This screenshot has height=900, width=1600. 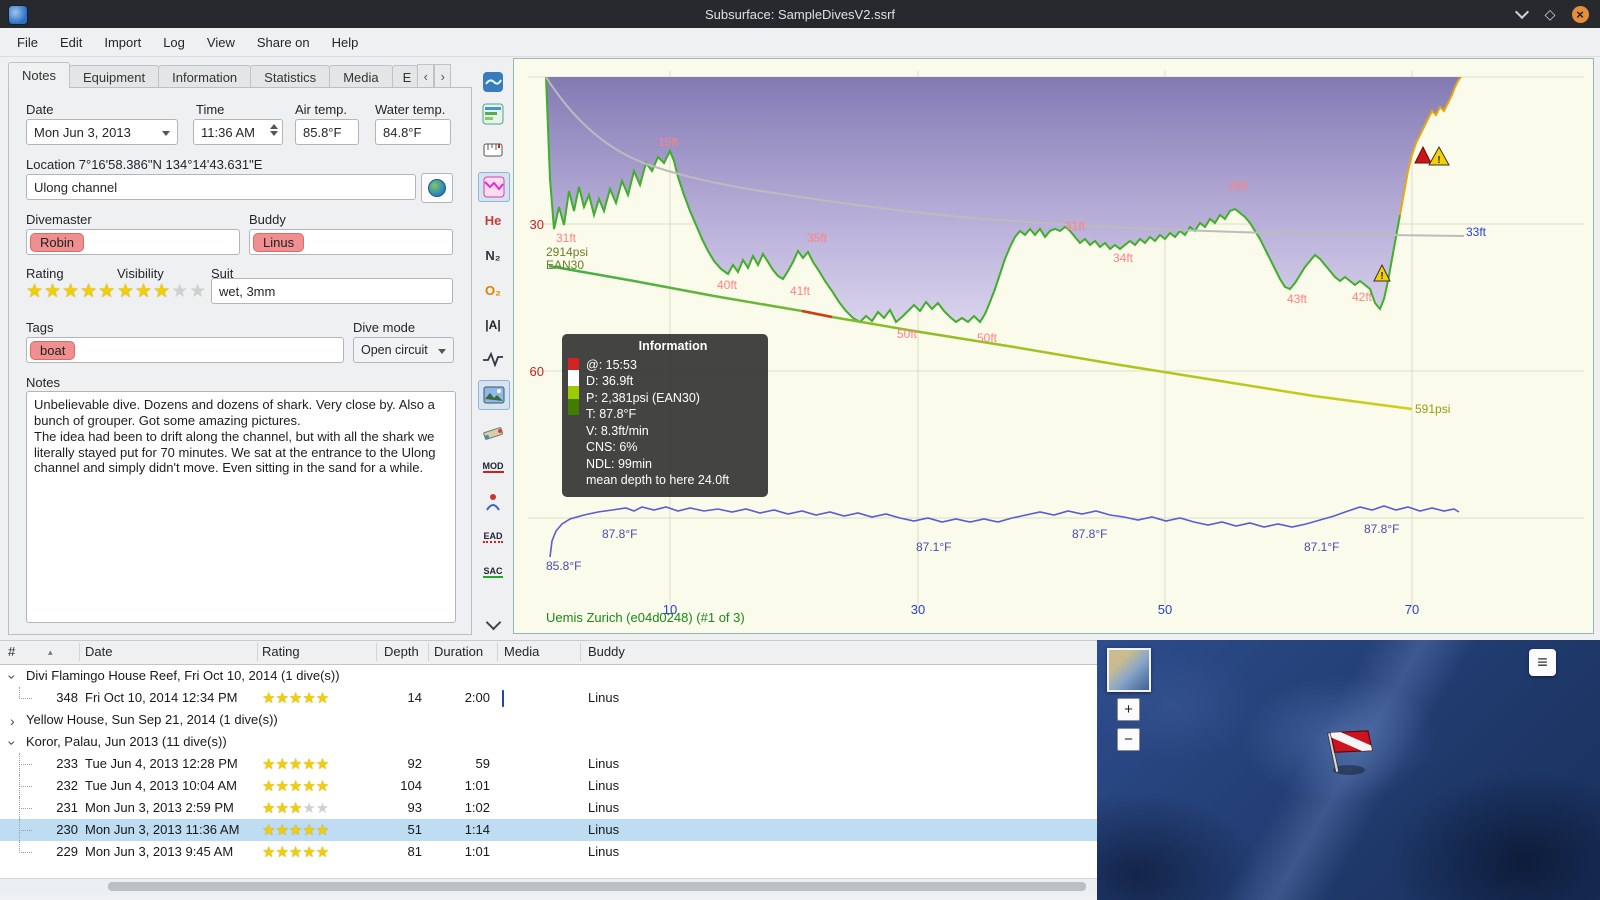 I want to click on location-field: Ulong channel, so click(x=221, y=187).